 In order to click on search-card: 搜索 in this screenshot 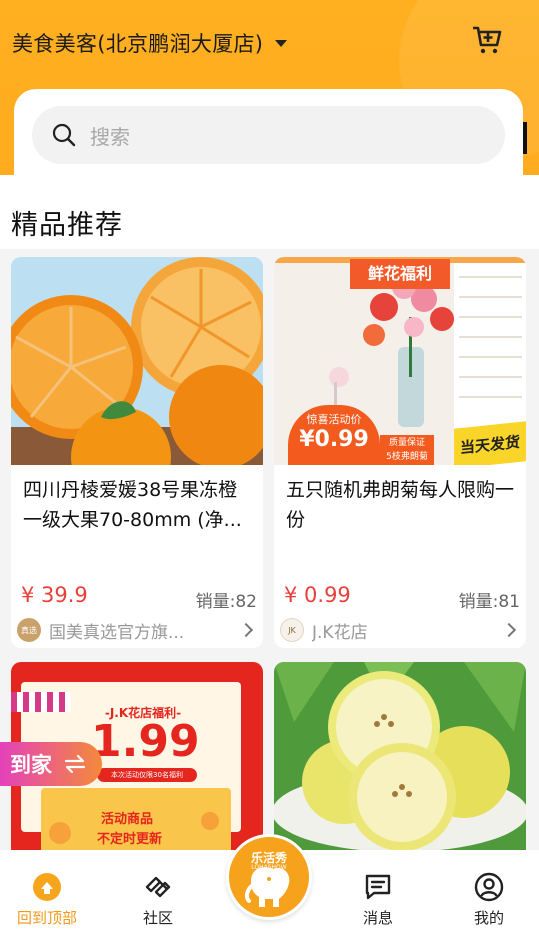, I will do `click(268, 132)`.